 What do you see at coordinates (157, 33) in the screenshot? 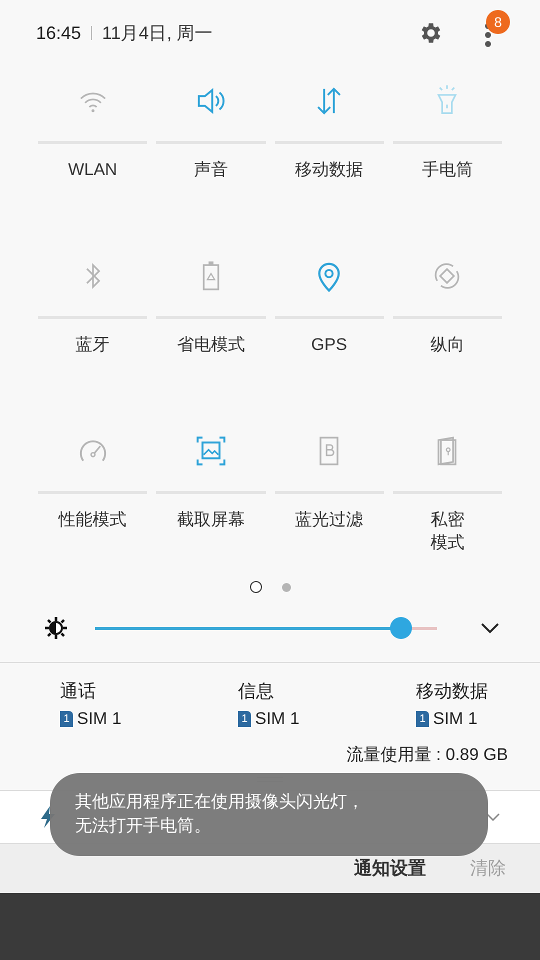
I see `date-text: 11月4日, 周一` at bounding box center [157, 33].